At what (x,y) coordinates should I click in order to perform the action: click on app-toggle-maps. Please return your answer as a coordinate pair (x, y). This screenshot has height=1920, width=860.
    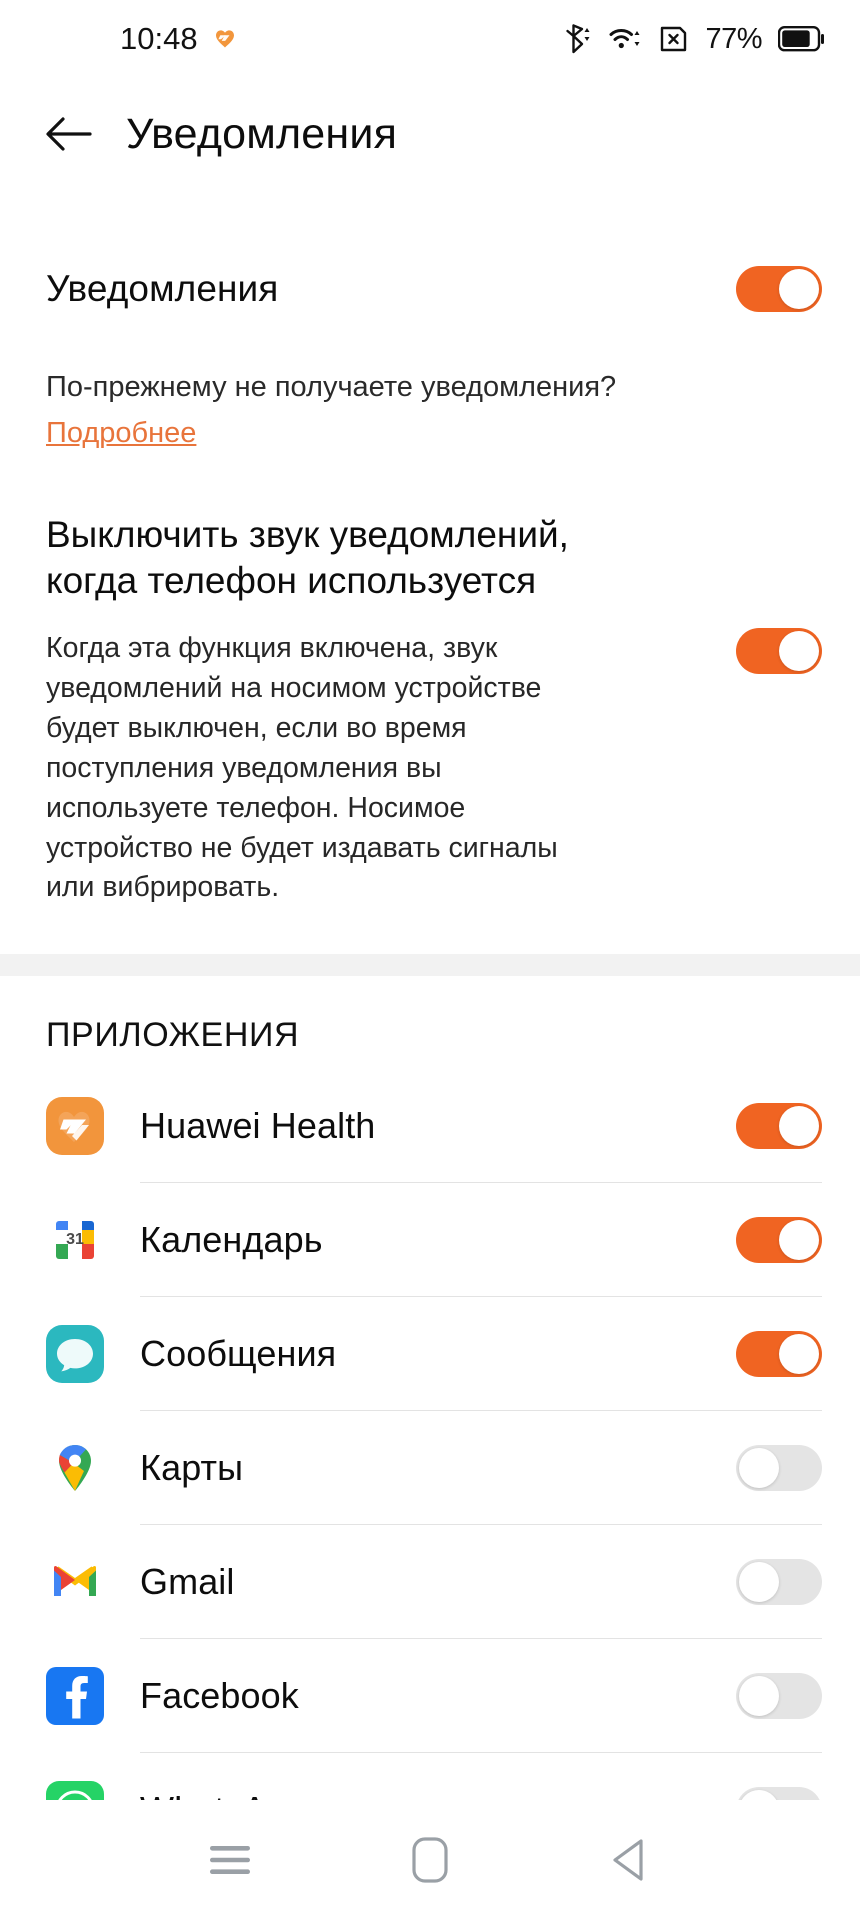
    Looking at the image, I should click on (779, 1468).